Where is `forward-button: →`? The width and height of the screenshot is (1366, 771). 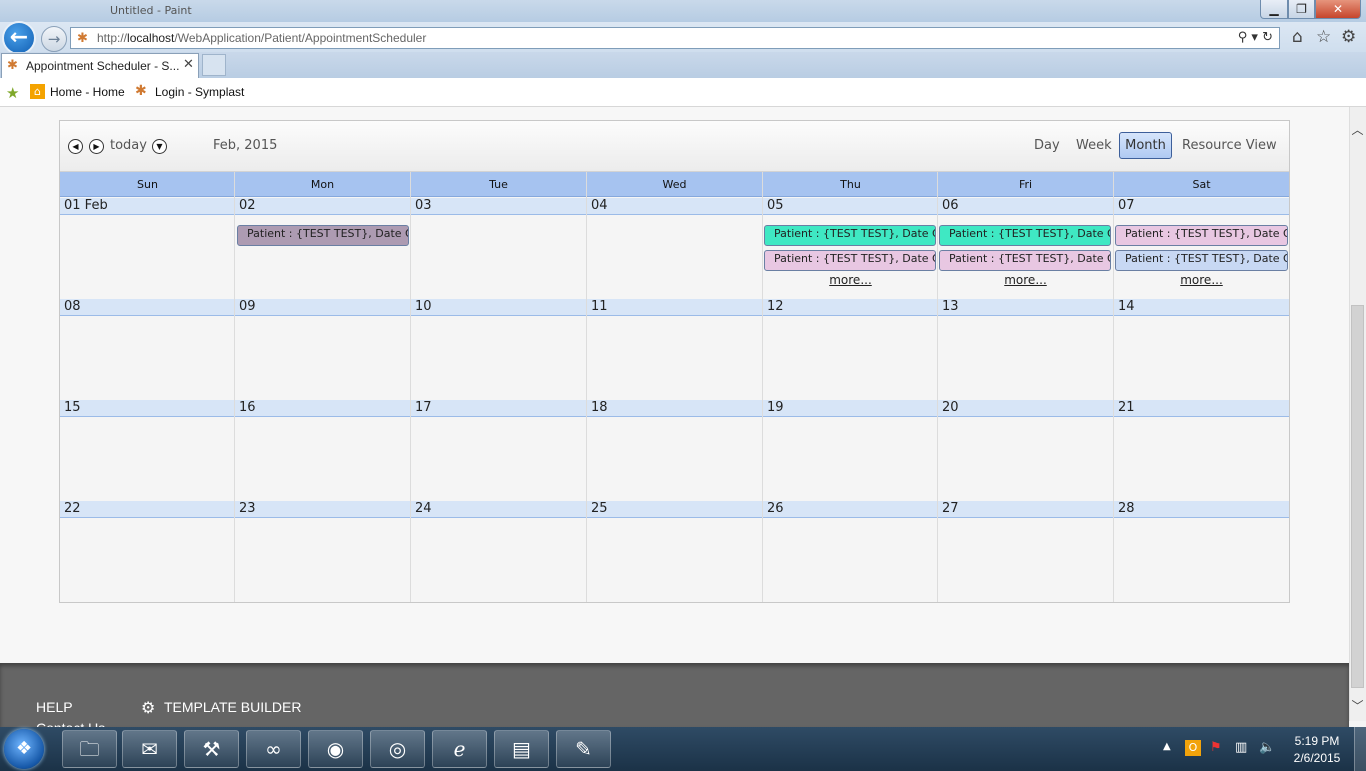 forward-button: → is located at coordinates (54, 39).